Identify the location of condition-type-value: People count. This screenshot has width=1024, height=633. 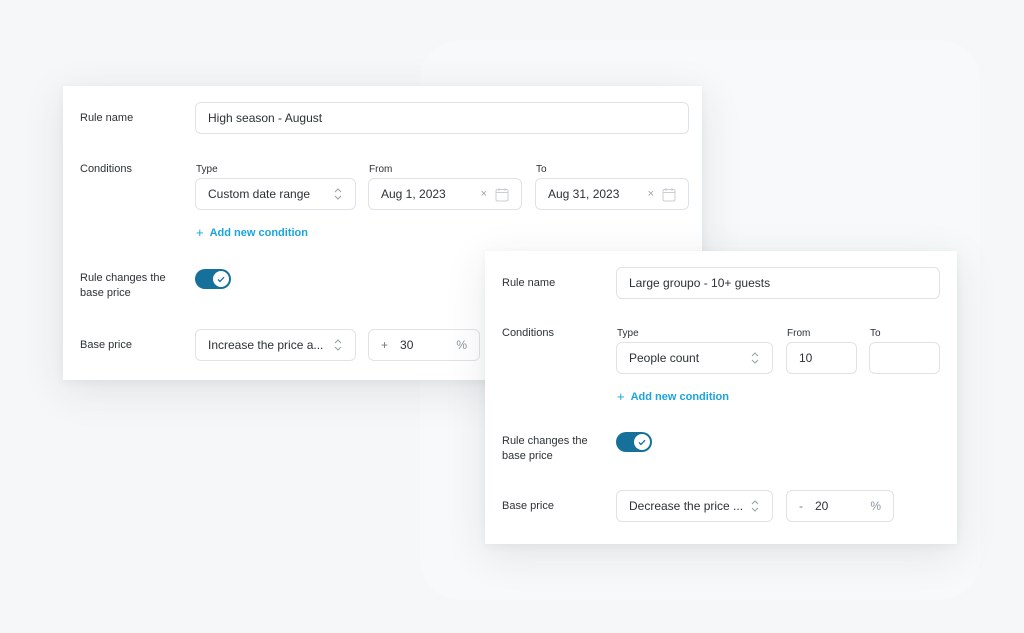
(664, 358).